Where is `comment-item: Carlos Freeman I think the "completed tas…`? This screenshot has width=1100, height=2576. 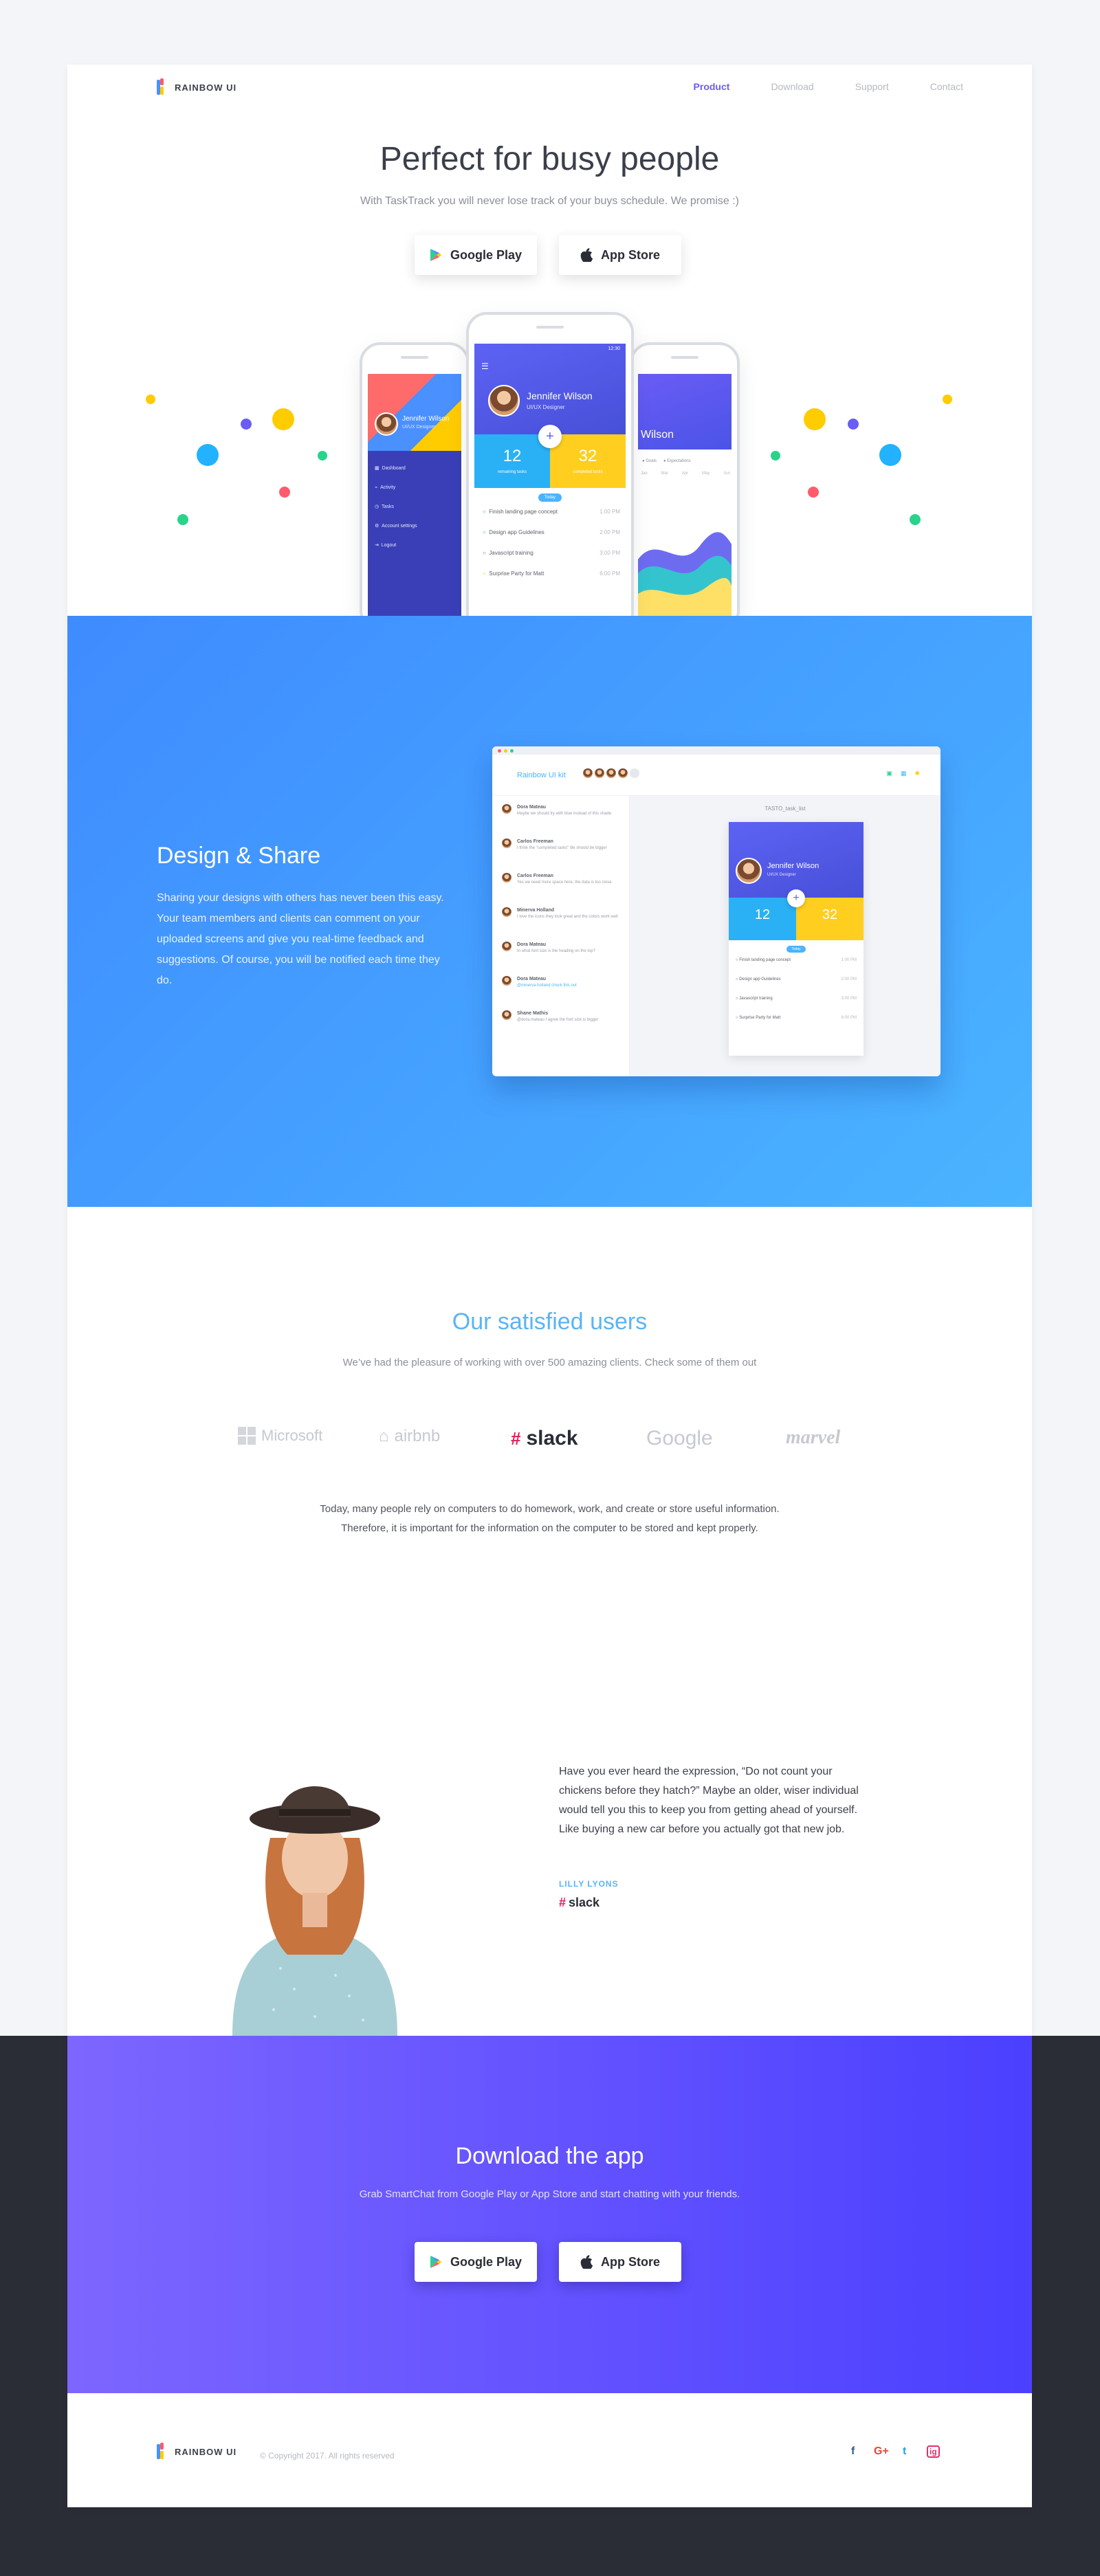
comment-item: Carlos Freeman I think the "completed tas… is located at coordinates (562, 856).